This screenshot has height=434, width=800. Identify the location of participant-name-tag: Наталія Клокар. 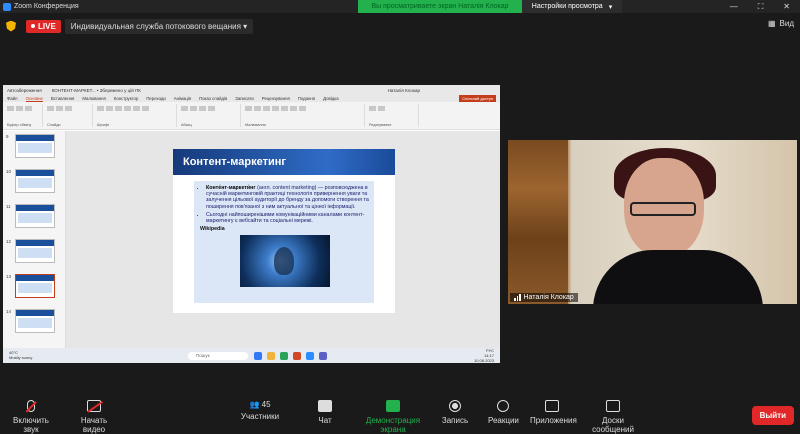
(544, 297).